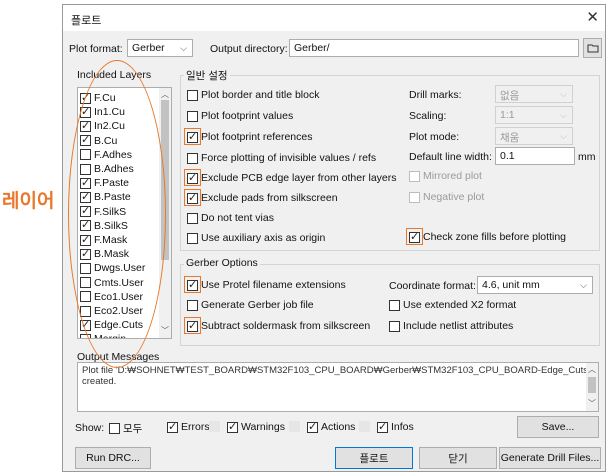 This screenshot has width=608, height=474. What do you see at coordinates (592, 48) in the screenshot?
I see `browse-folder-button` at bounding box center [592, 48].